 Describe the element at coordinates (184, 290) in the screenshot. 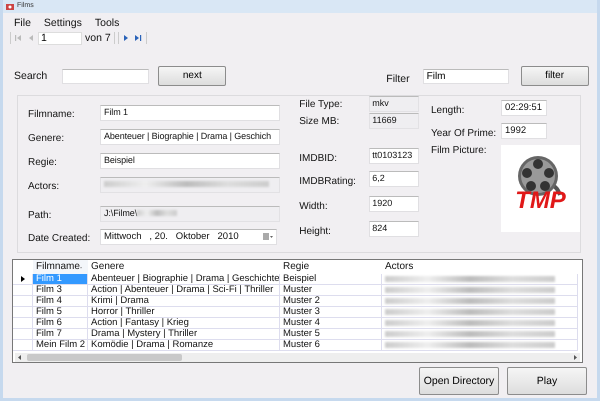

I see `table-cell: Action | Abenteuer | Drama | Sci-Fi | Thriller` at that location.